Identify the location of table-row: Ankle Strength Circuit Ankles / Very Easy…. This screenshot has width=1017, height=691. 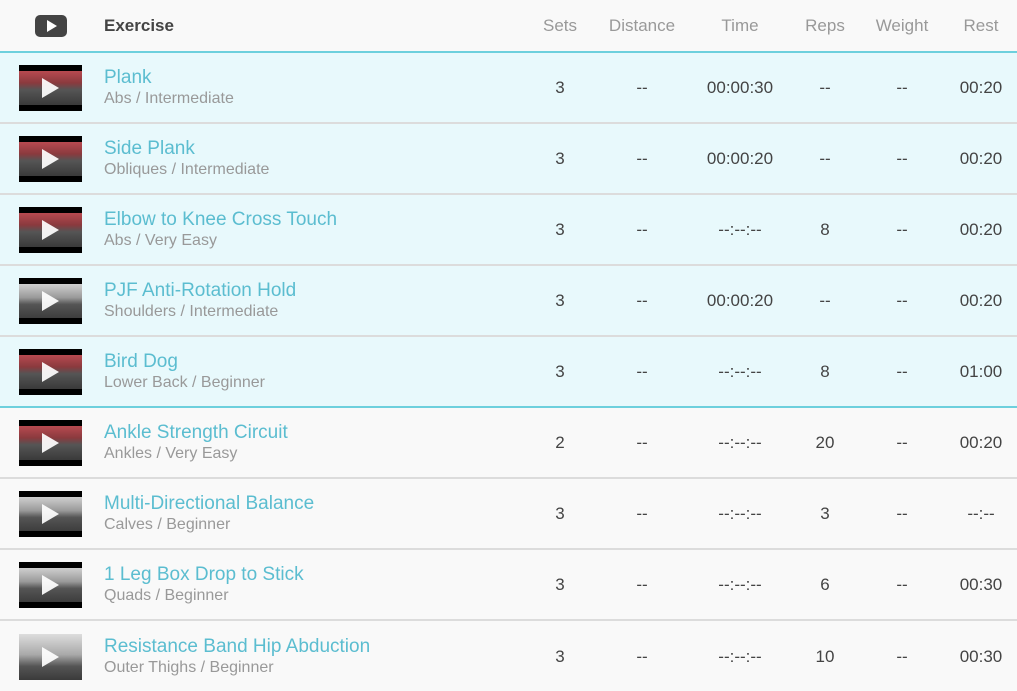
(508, 443).